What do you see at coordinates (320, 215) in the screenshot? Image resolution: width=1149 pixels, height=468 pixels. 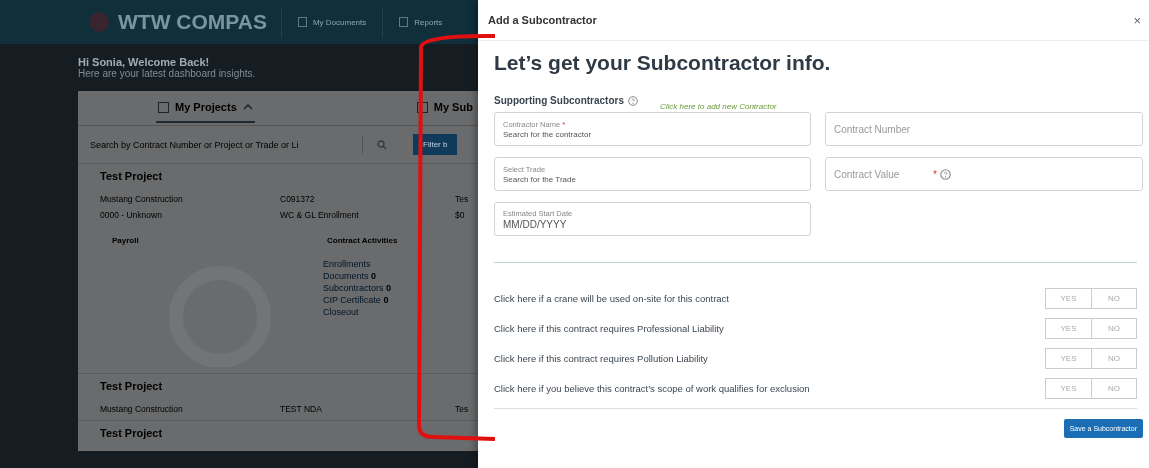 I see `project-value: WC & GL Enrollment` at bounding box center [320, 215].